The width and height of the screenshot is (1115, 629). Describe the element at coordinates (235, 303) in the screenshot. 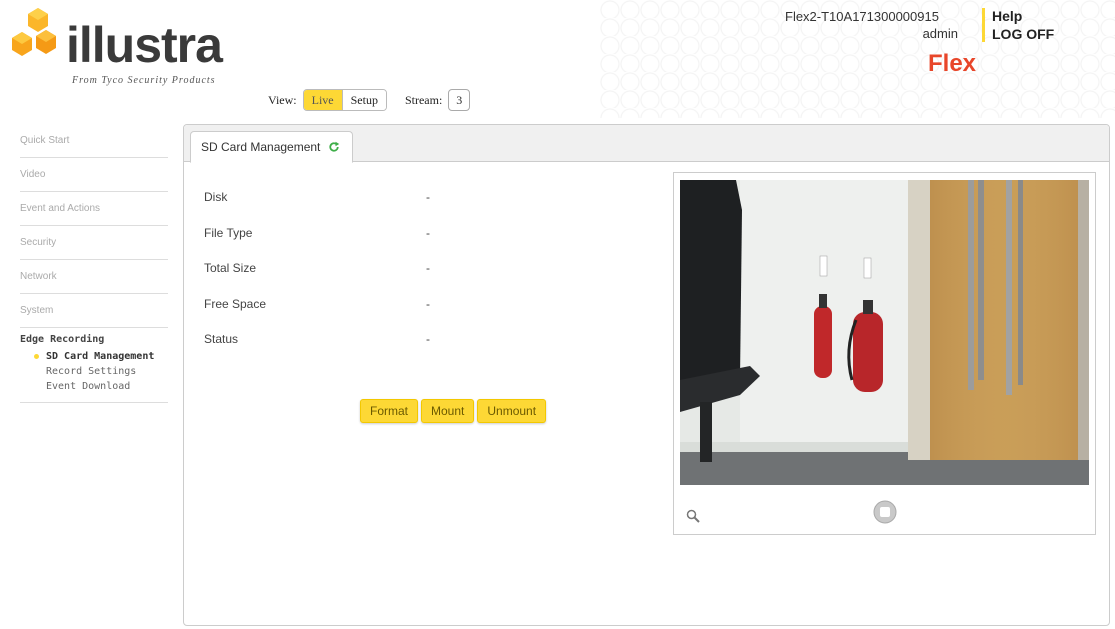

I see `field-label-free-space: Free Space` at that location.